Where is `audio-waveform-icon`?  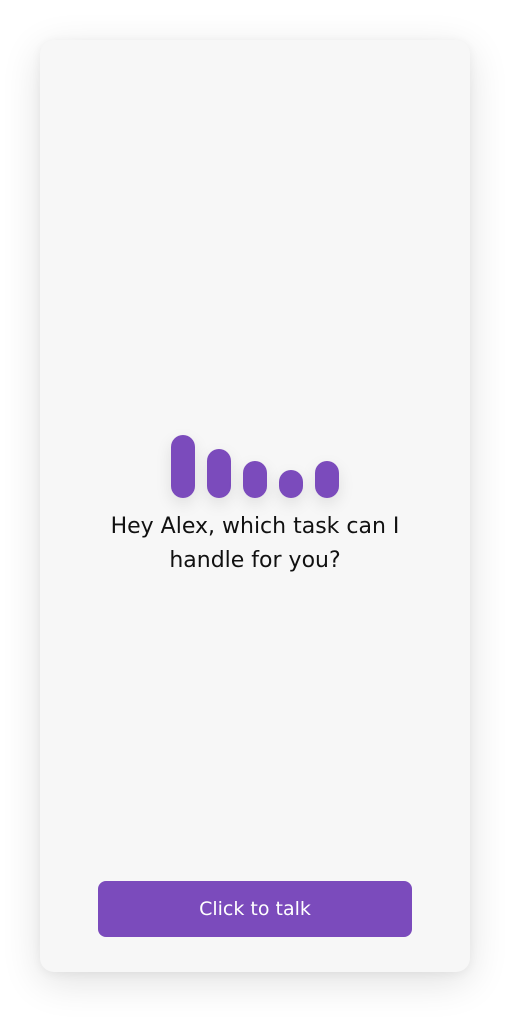 audio-waveform-icon is located at coordinates (261, 467).